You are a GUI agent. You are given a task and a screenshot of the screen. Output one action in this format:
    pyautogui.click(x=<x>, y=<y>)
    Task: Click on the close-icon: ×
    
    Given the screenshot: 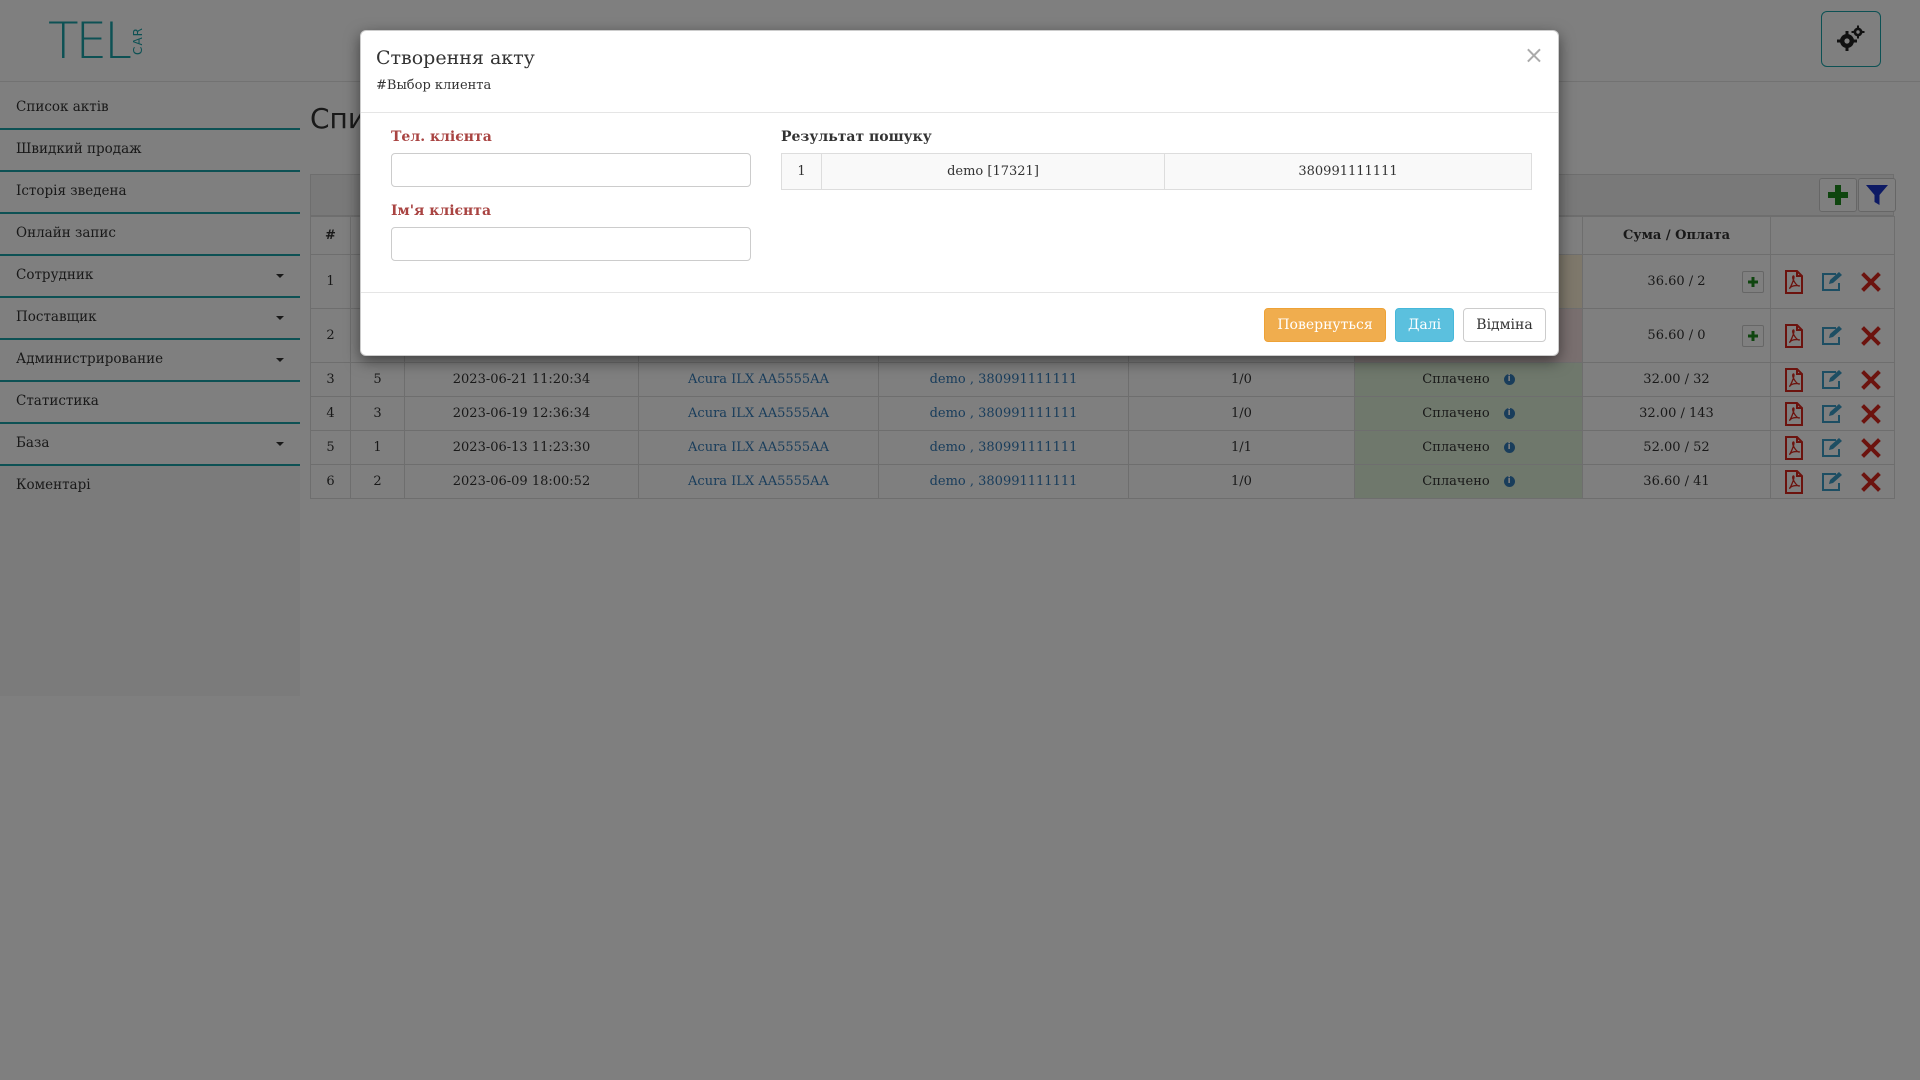 What is the action you would take?
    pyautogui.click(x=1534, y=55)
    